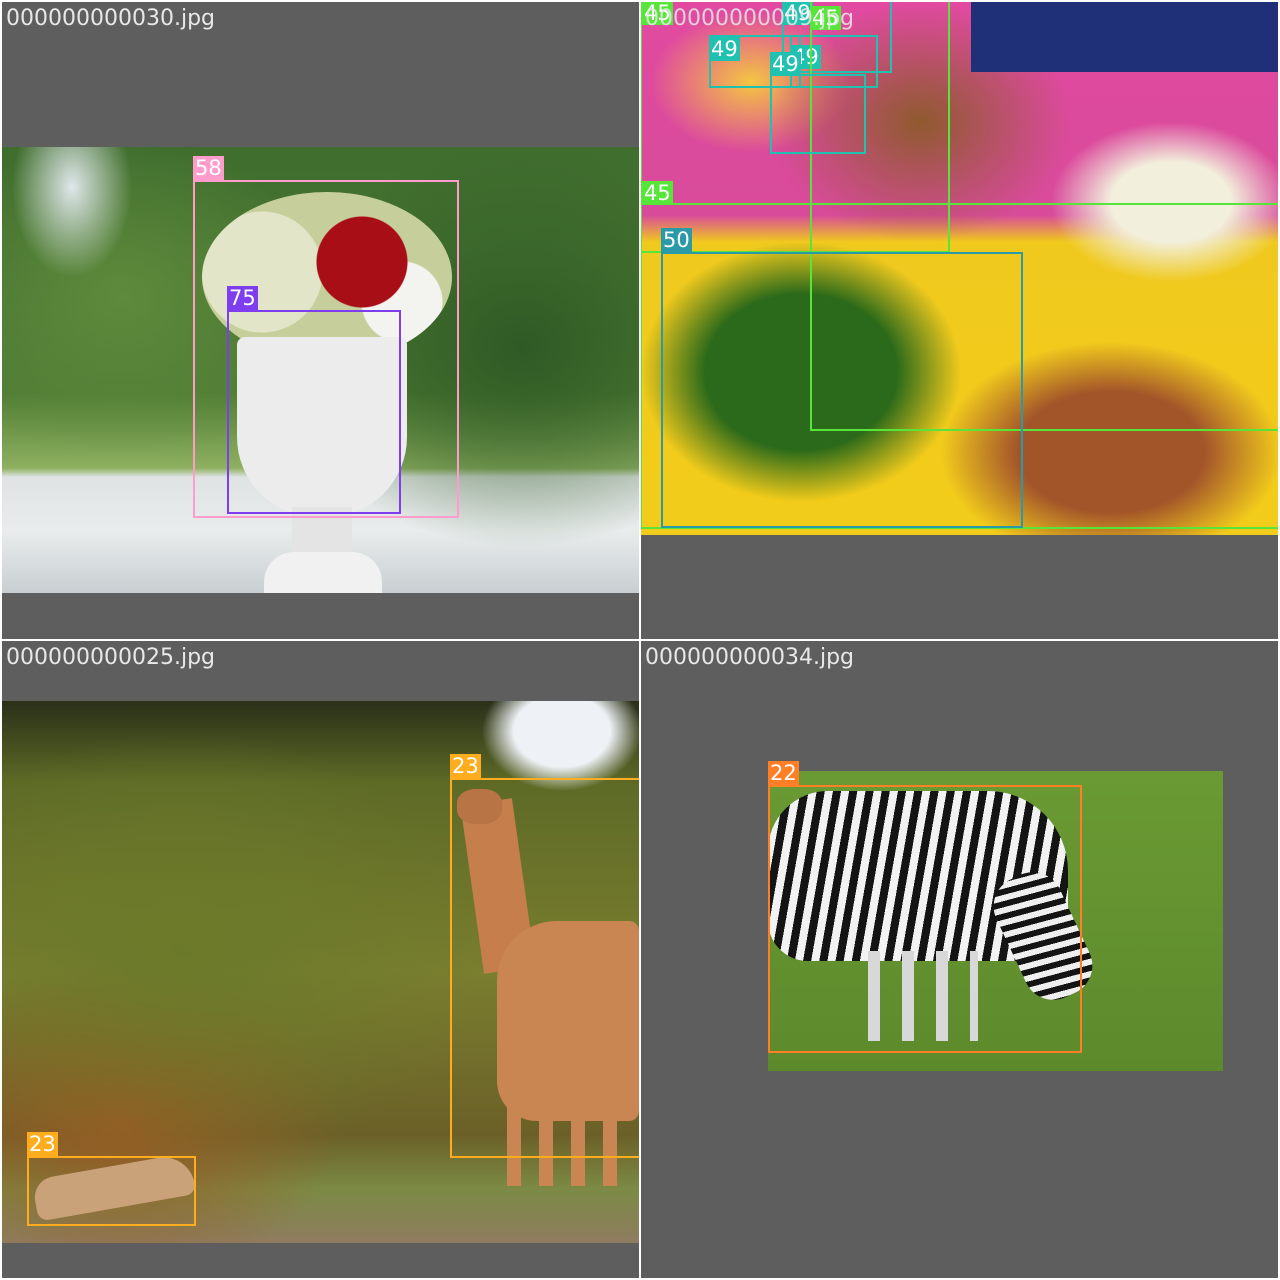 Image resolution: width=1280 pixels, height=1280 pixels. I want to click on vase-foot, so click(323, 572).